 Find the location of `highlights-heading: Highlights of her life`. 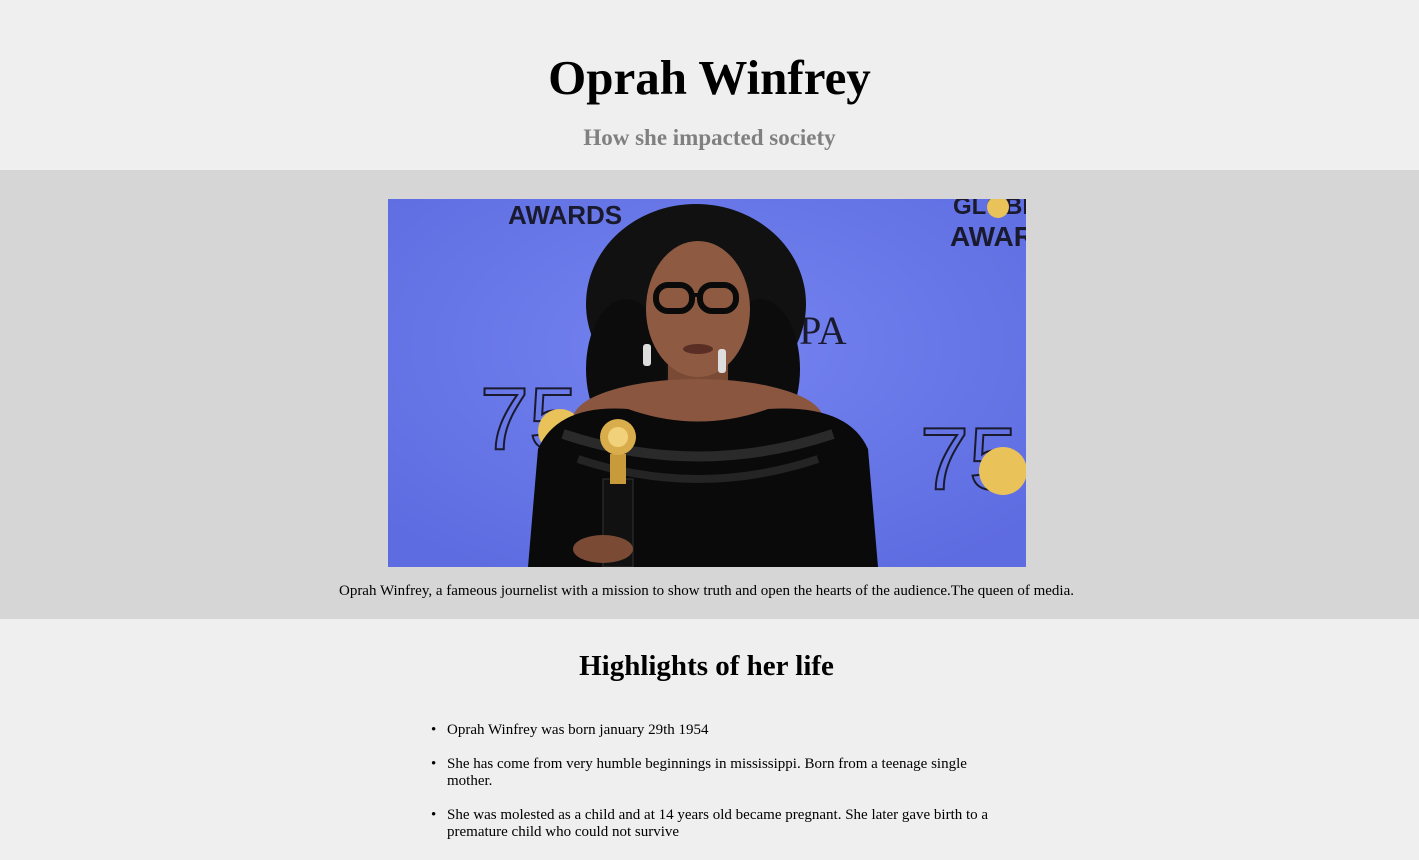

highlights-heading: Highlights of her life is located at coordinates (706, 666).